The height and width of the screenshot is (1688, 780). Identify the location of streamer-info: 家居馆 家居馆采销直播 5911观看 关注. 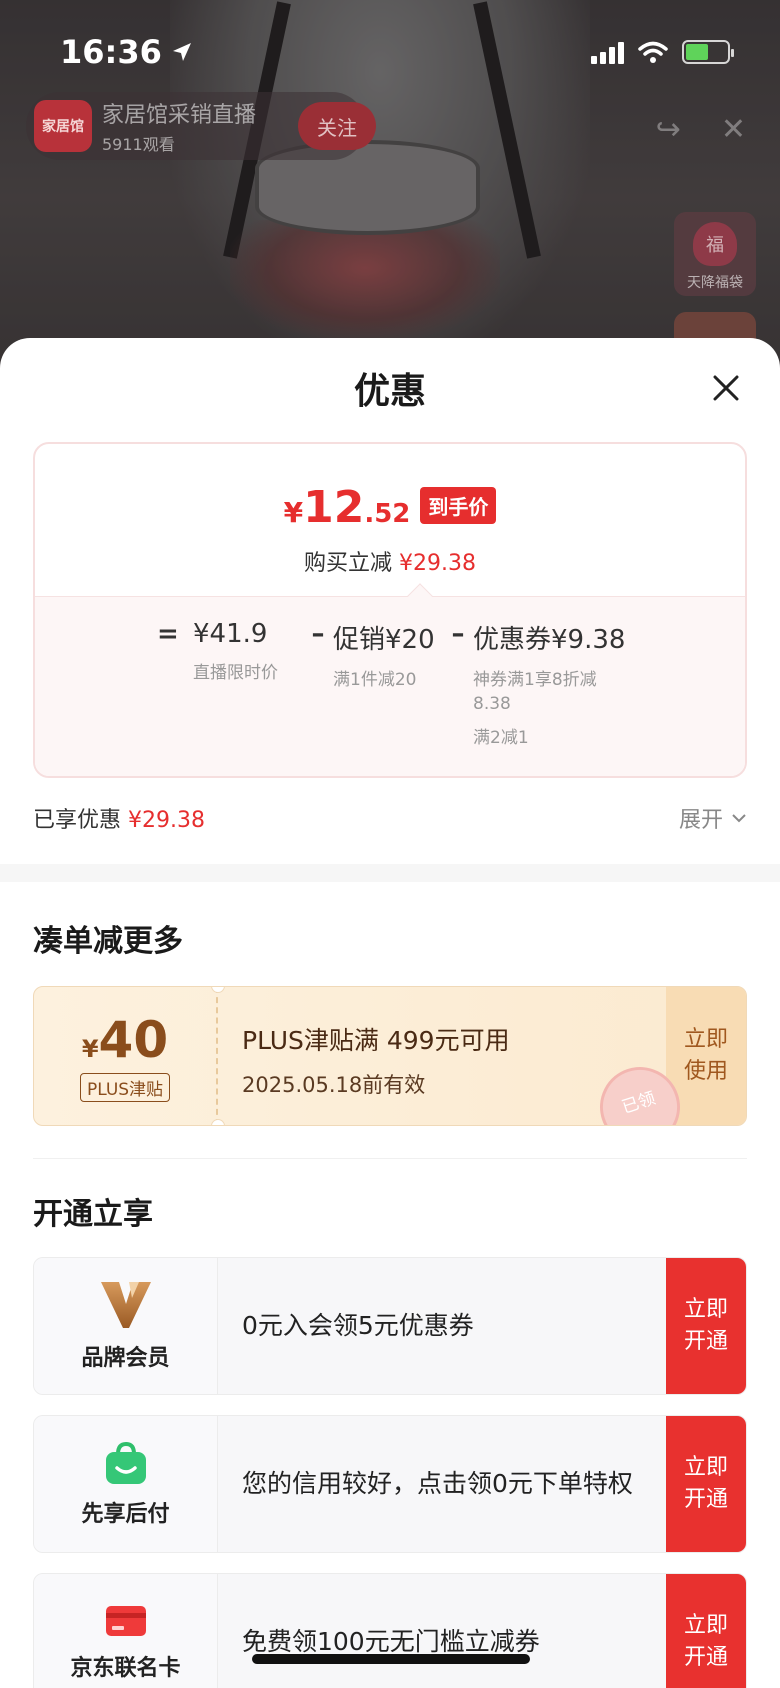
(201, 126).